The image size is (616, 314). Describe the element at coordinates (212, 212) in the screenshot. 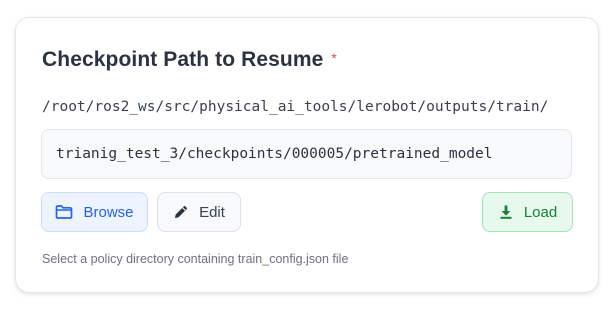

I see `edit-label: Edit` at that location.